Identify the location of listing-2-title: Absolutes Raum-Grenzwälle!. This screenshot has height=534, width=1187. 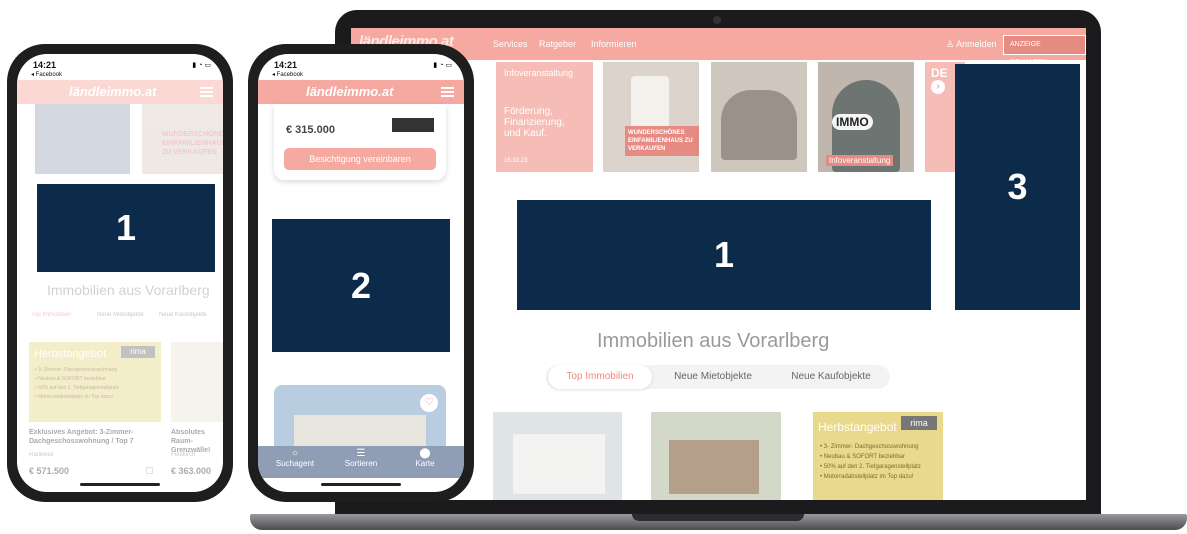
(197, 441).